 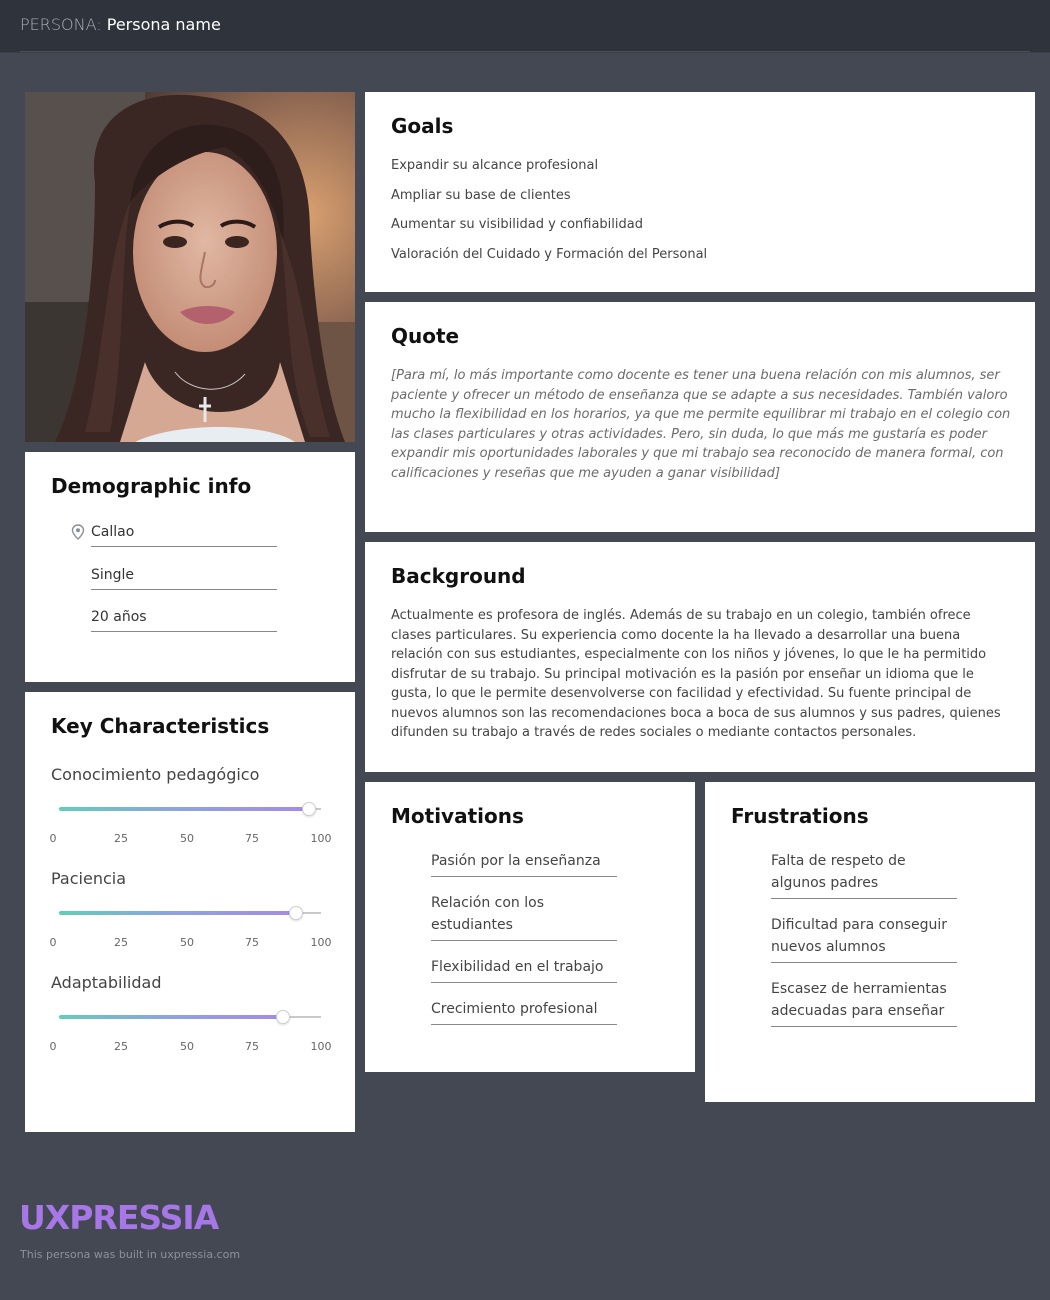 I want to click on marital-status-field: Single, so click(x=184, y=578).